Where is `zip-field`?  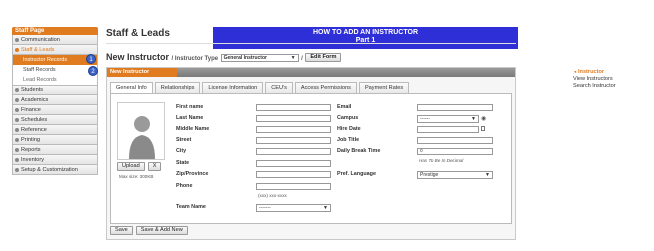
zip-field is located at coordinates (293, 174).